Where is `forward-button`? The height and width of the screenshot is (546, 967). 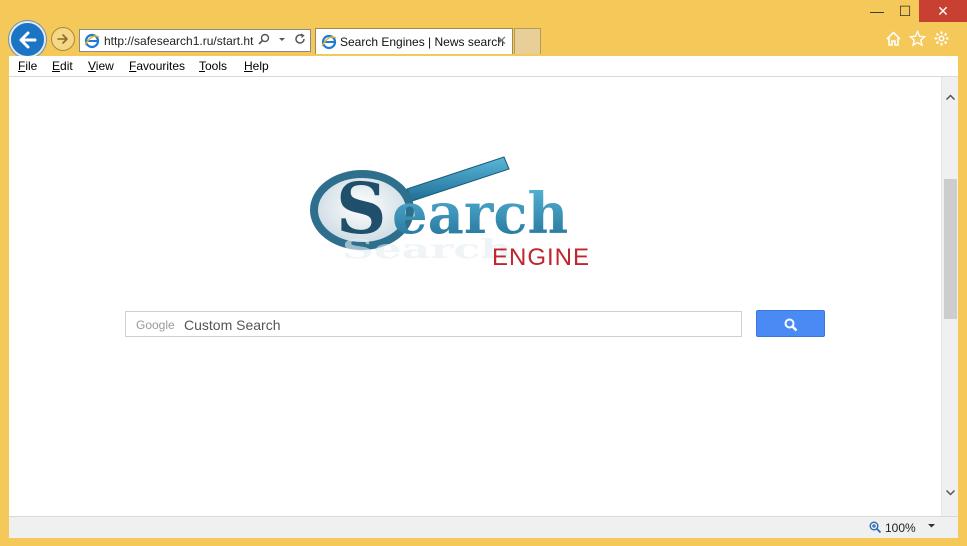 forward-button is located at coordinates (63, 39).